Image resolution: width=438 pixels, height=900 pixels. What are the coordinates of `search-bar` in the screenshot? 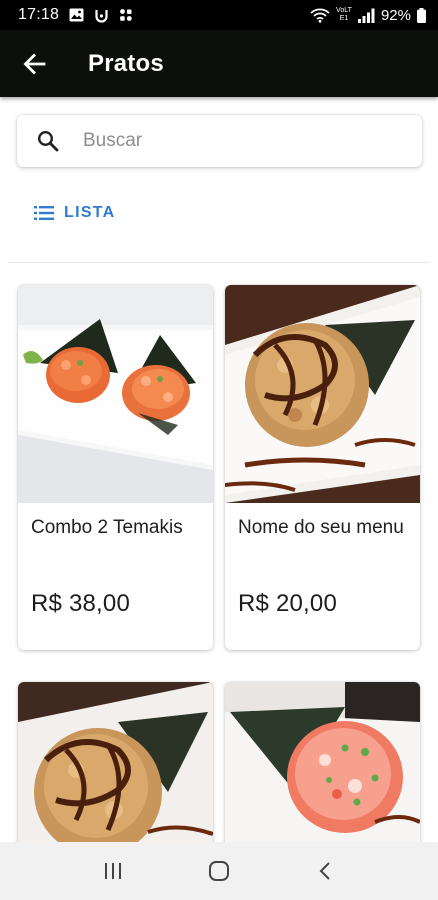 It's located at (219, 141).